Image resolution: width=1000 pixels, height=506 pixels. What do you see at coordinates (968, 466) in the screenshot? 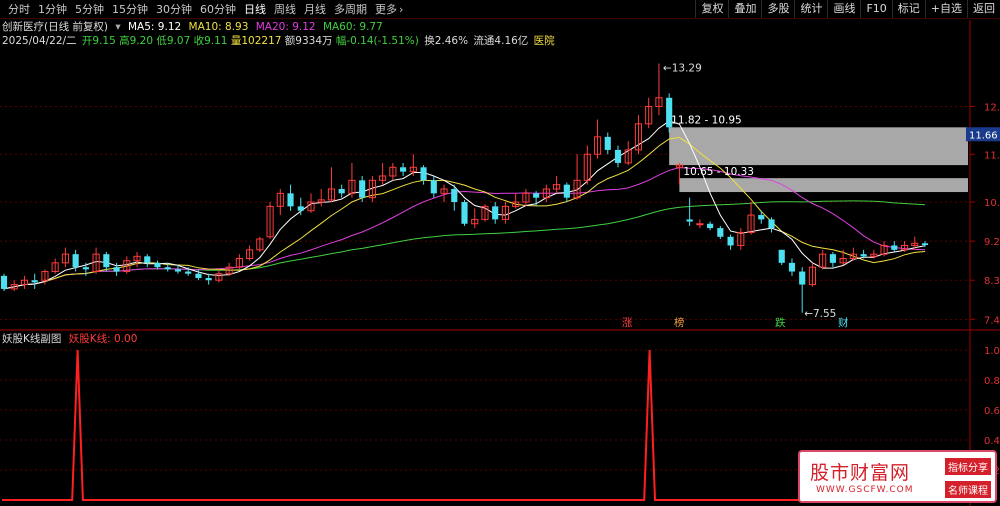
I see `watermark-tag-share: 指标分享` at bounding box center [968, 466].